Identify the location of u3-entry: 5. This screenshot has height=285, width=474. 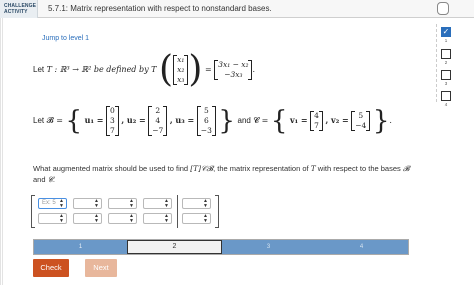
(206, 110).